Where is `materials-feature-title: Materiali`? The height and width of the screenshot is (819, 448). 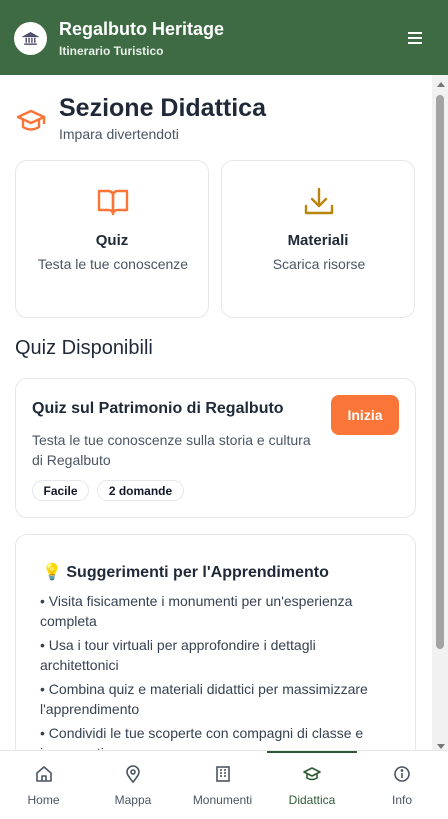 materials-feature-title: Materiali is located at coordinates (318, 240).